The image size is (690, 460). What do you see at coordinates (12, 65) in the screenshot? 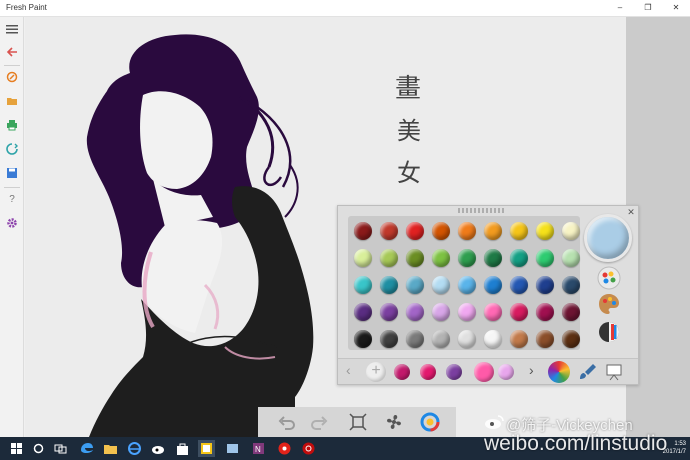
I see `sidebar-divider` at bounding box center [12, 65].